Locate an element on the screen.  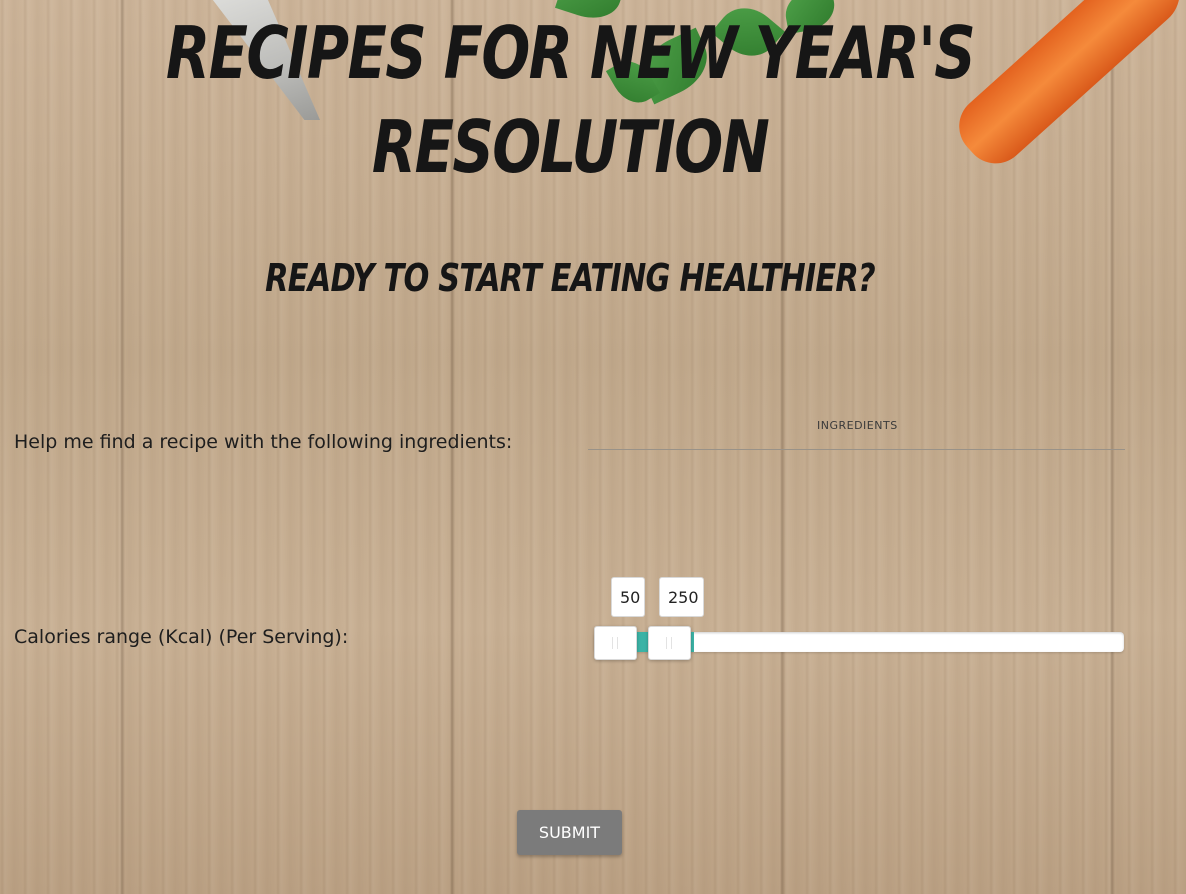
ingredients-field-caption: INGREDIENTS is located at coordinates (857, 425).